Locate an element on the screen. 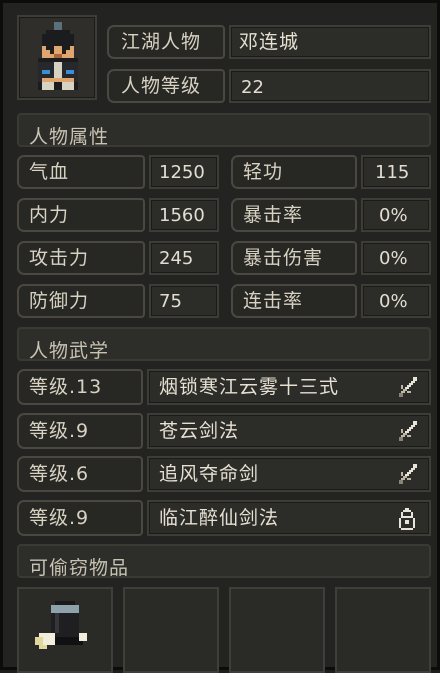 This screenshot has height=673, width=440. attribute-label-box: 连击率 is located at coordinates (294, 301).